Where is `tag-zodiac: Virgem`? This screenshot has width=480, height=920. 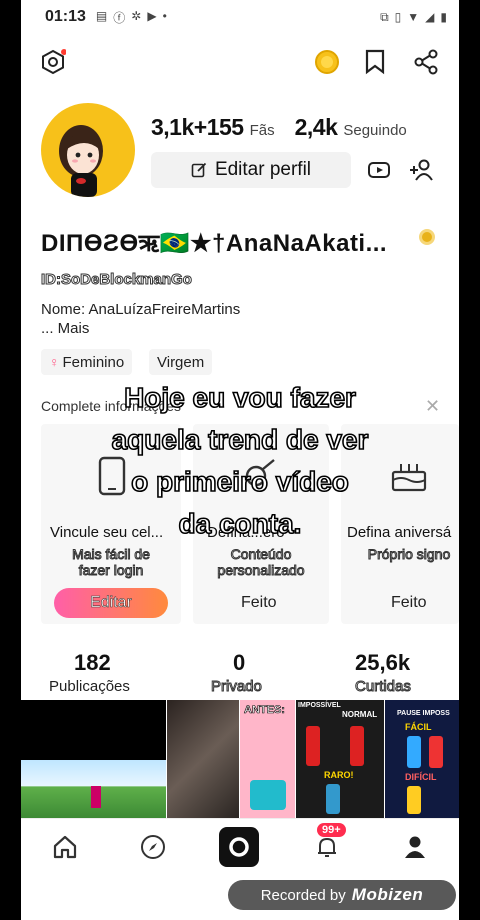
tag-zodiac: Virgem is located at coordinates (181, 362).